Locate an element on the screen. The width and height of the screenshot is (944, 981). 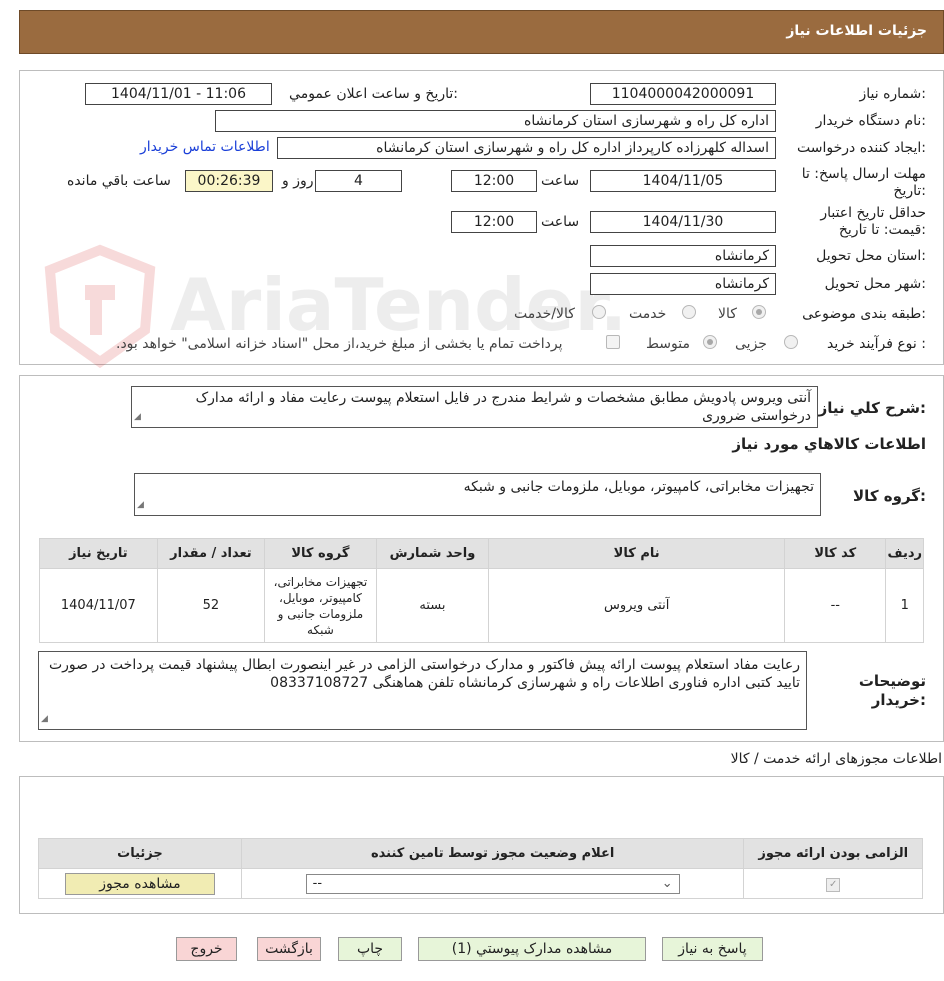
col-unit: واحد شمارش is located at coordinates (432, 553).